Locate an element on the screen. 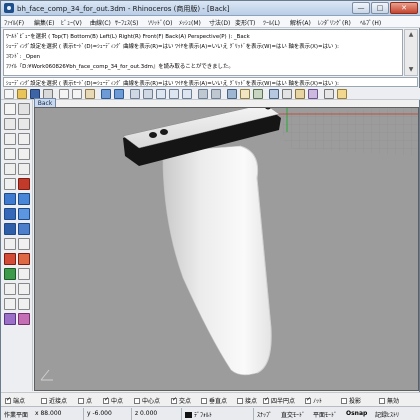  osnap-tangent: 接点 is located at coordinates (247, 400).